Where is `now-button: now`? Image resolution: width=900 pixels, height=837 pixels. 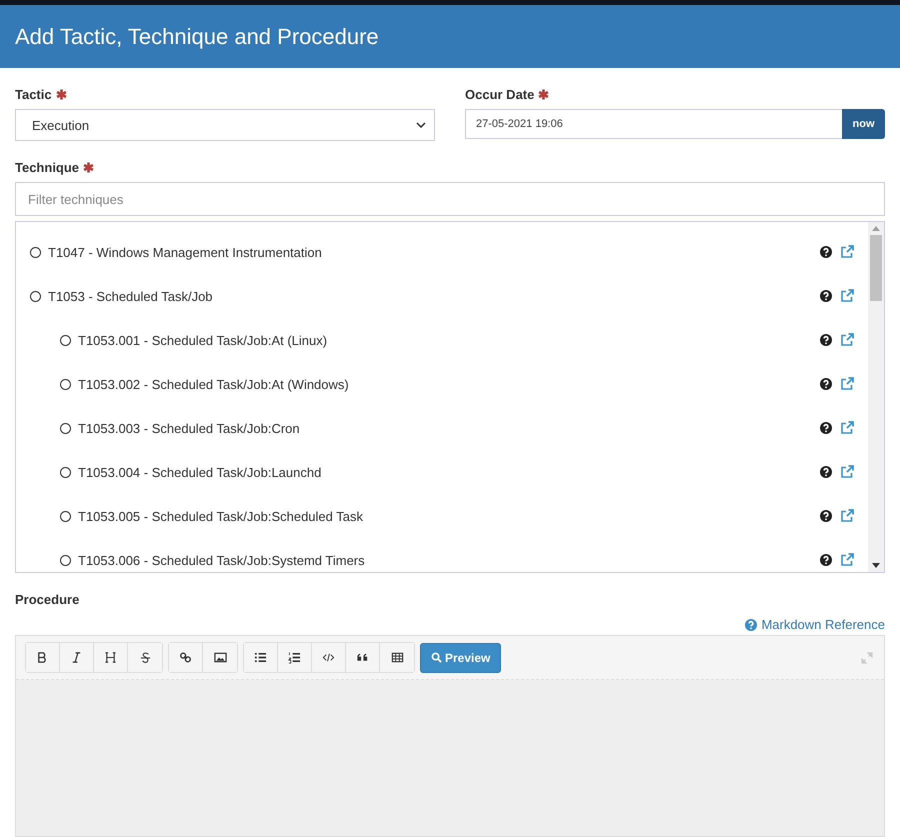
now-button: now is located at coordinates (863, 124).